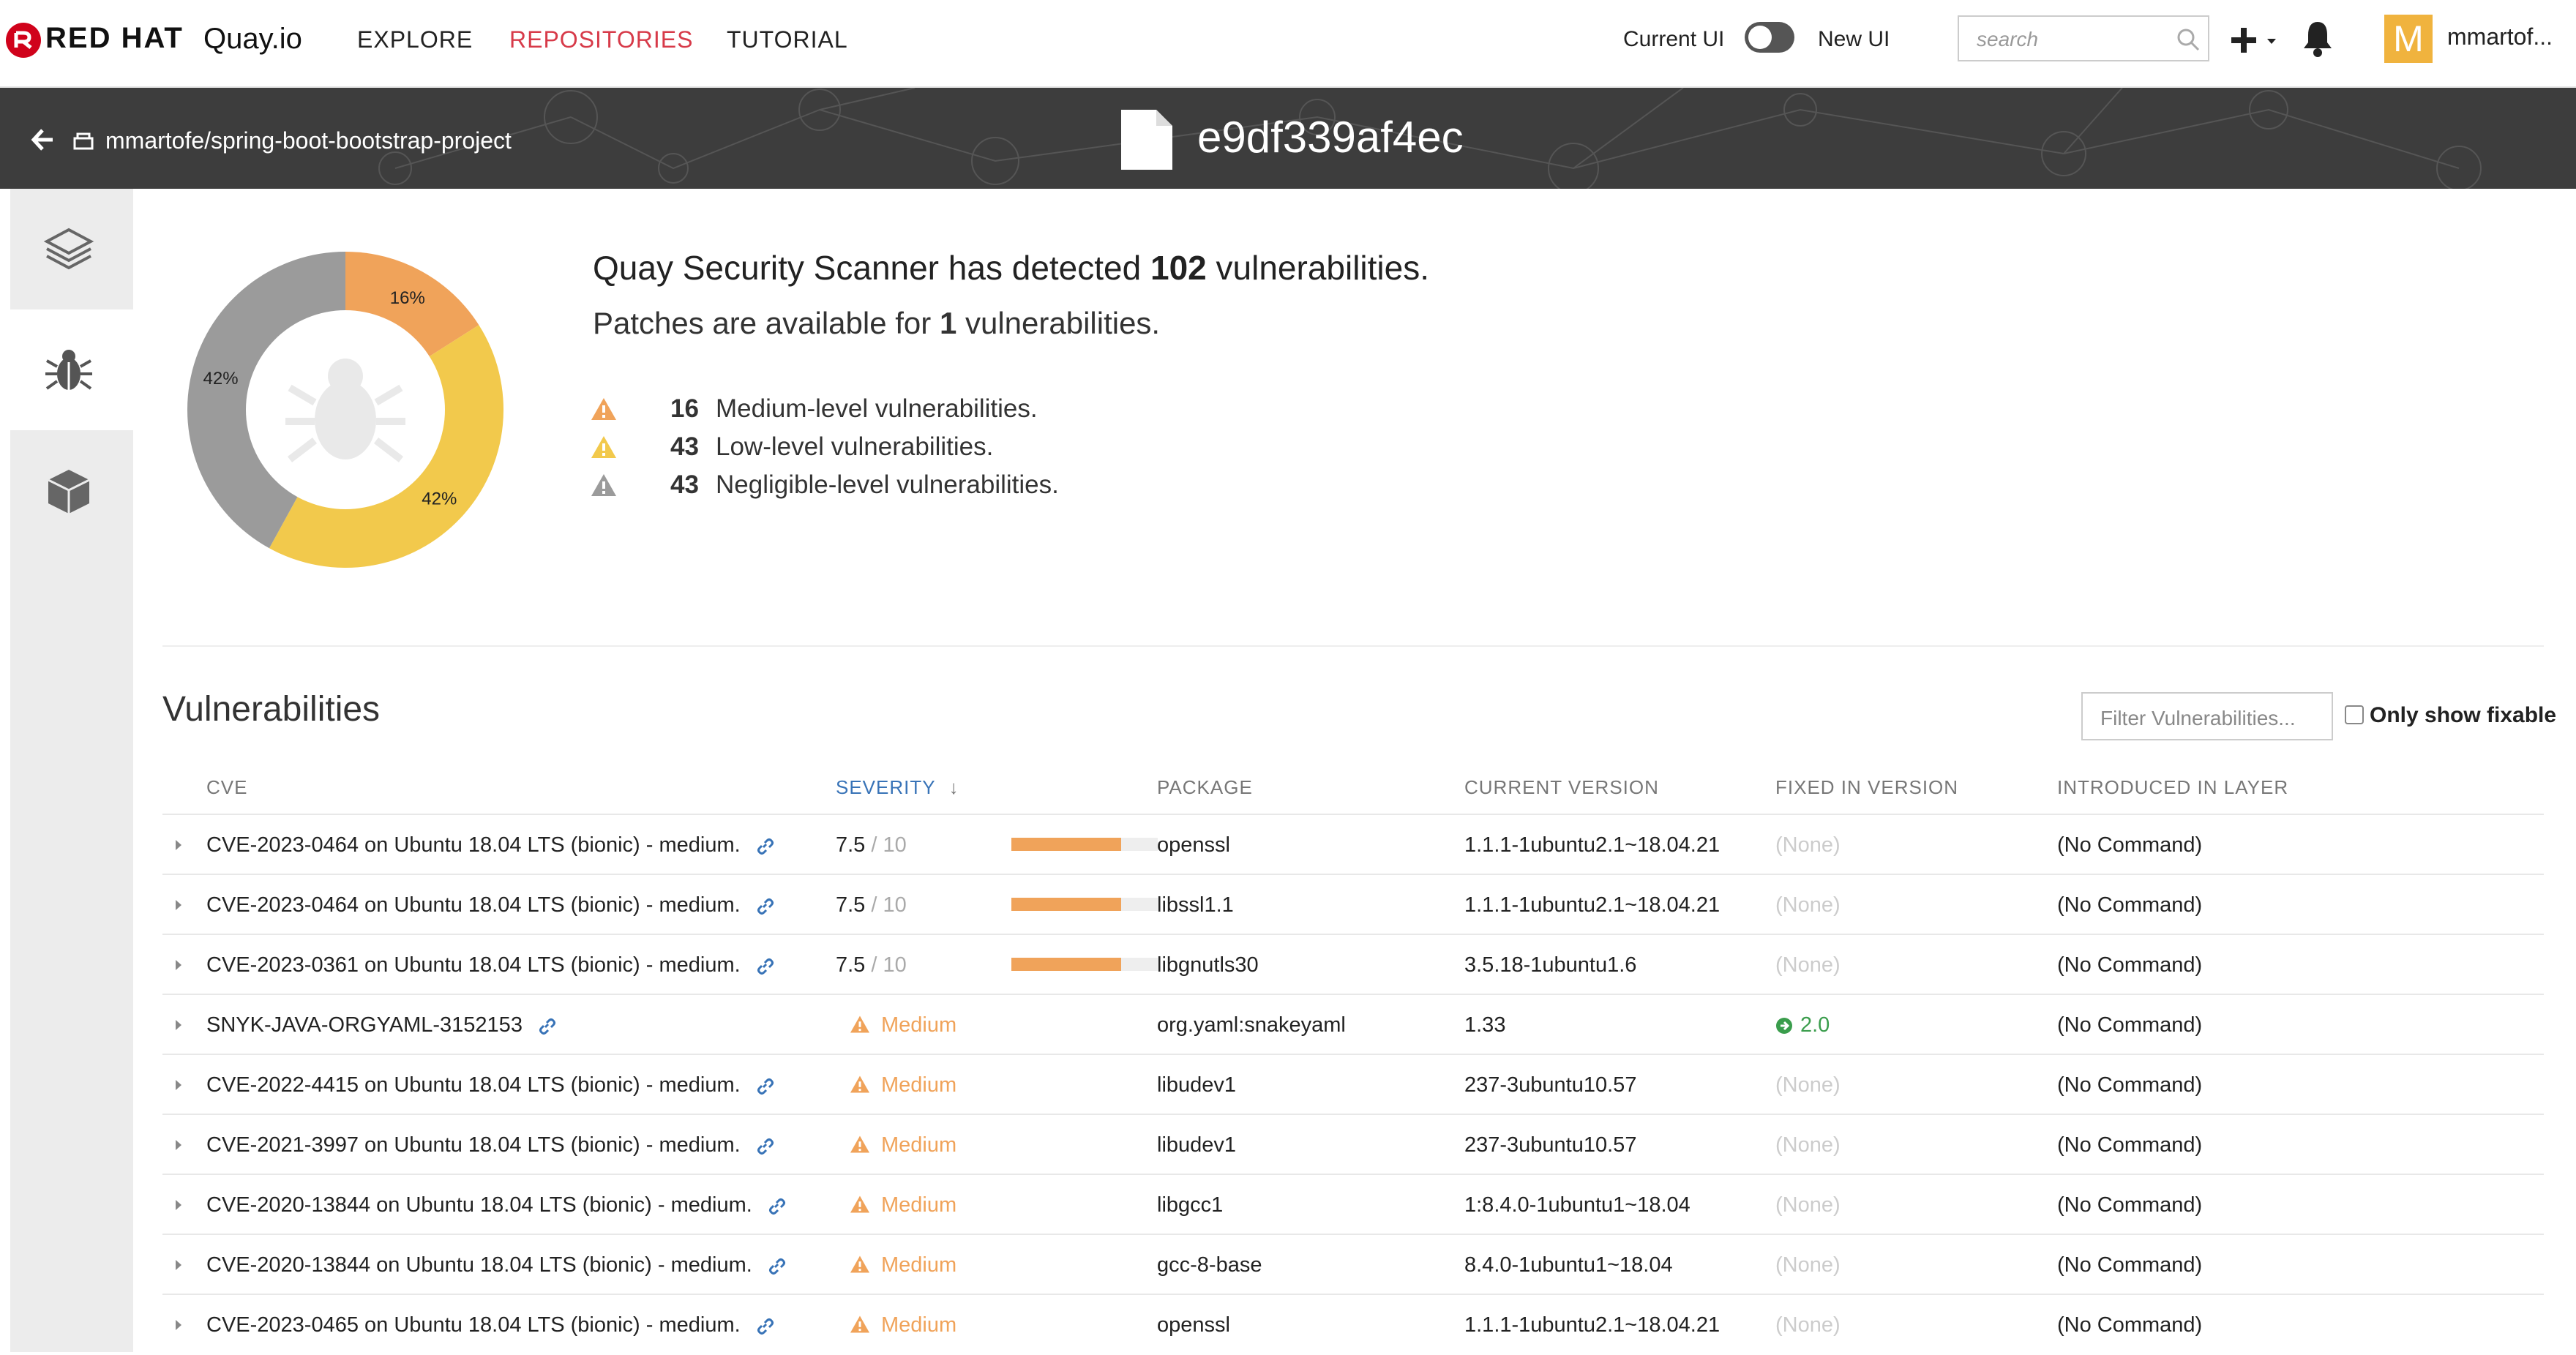 The height and width of the screenshot is (1355, 2576). I want to click on nav-explore: EXPLORE, so click(415, 39).